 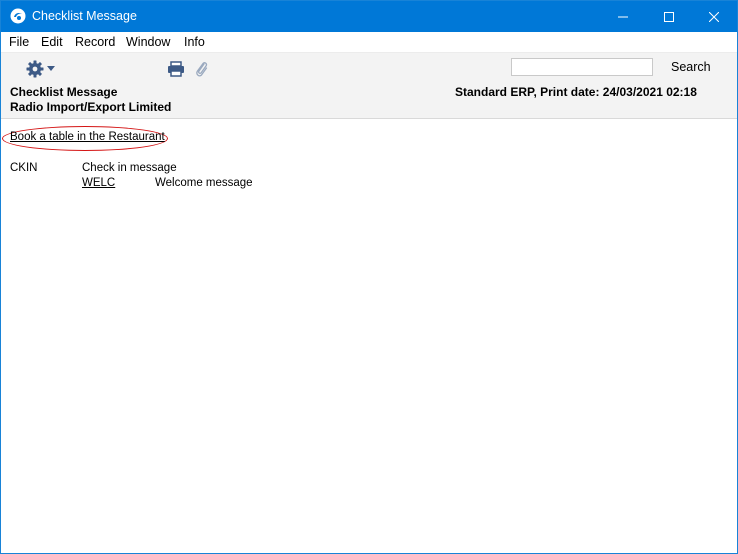 I want to click on menu-bar: File Edit Record Window Info, so click(x=369, y=42).